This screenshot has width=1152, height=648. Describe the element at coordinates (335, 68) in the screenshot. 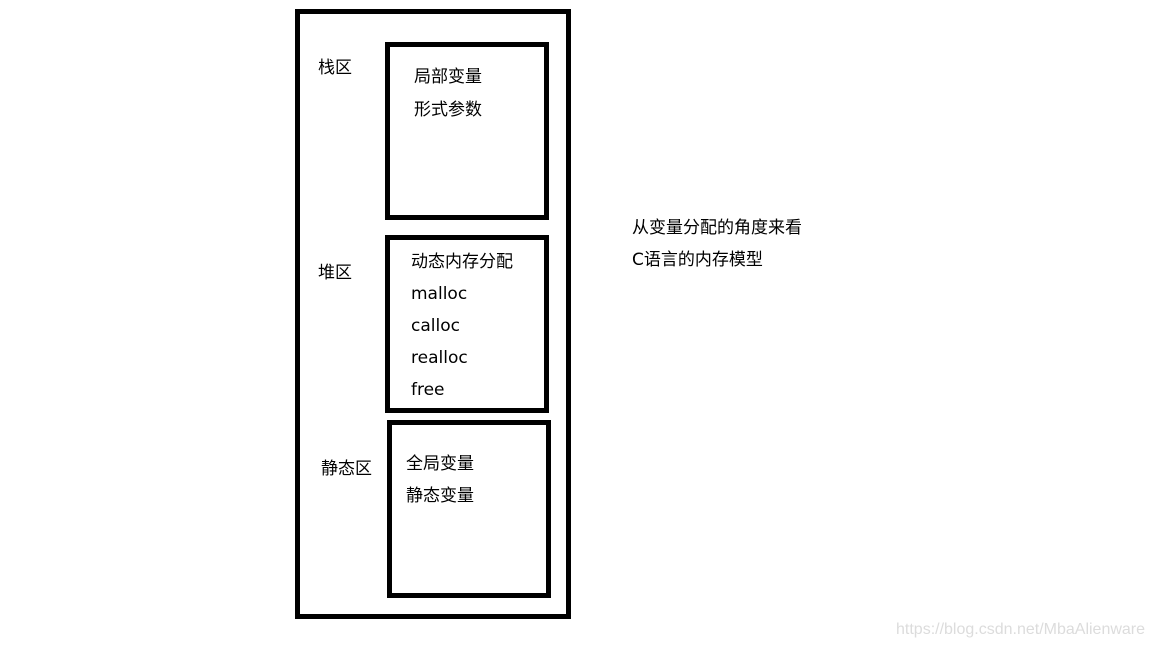

I see `stack-region-label: 栈区` at that location.